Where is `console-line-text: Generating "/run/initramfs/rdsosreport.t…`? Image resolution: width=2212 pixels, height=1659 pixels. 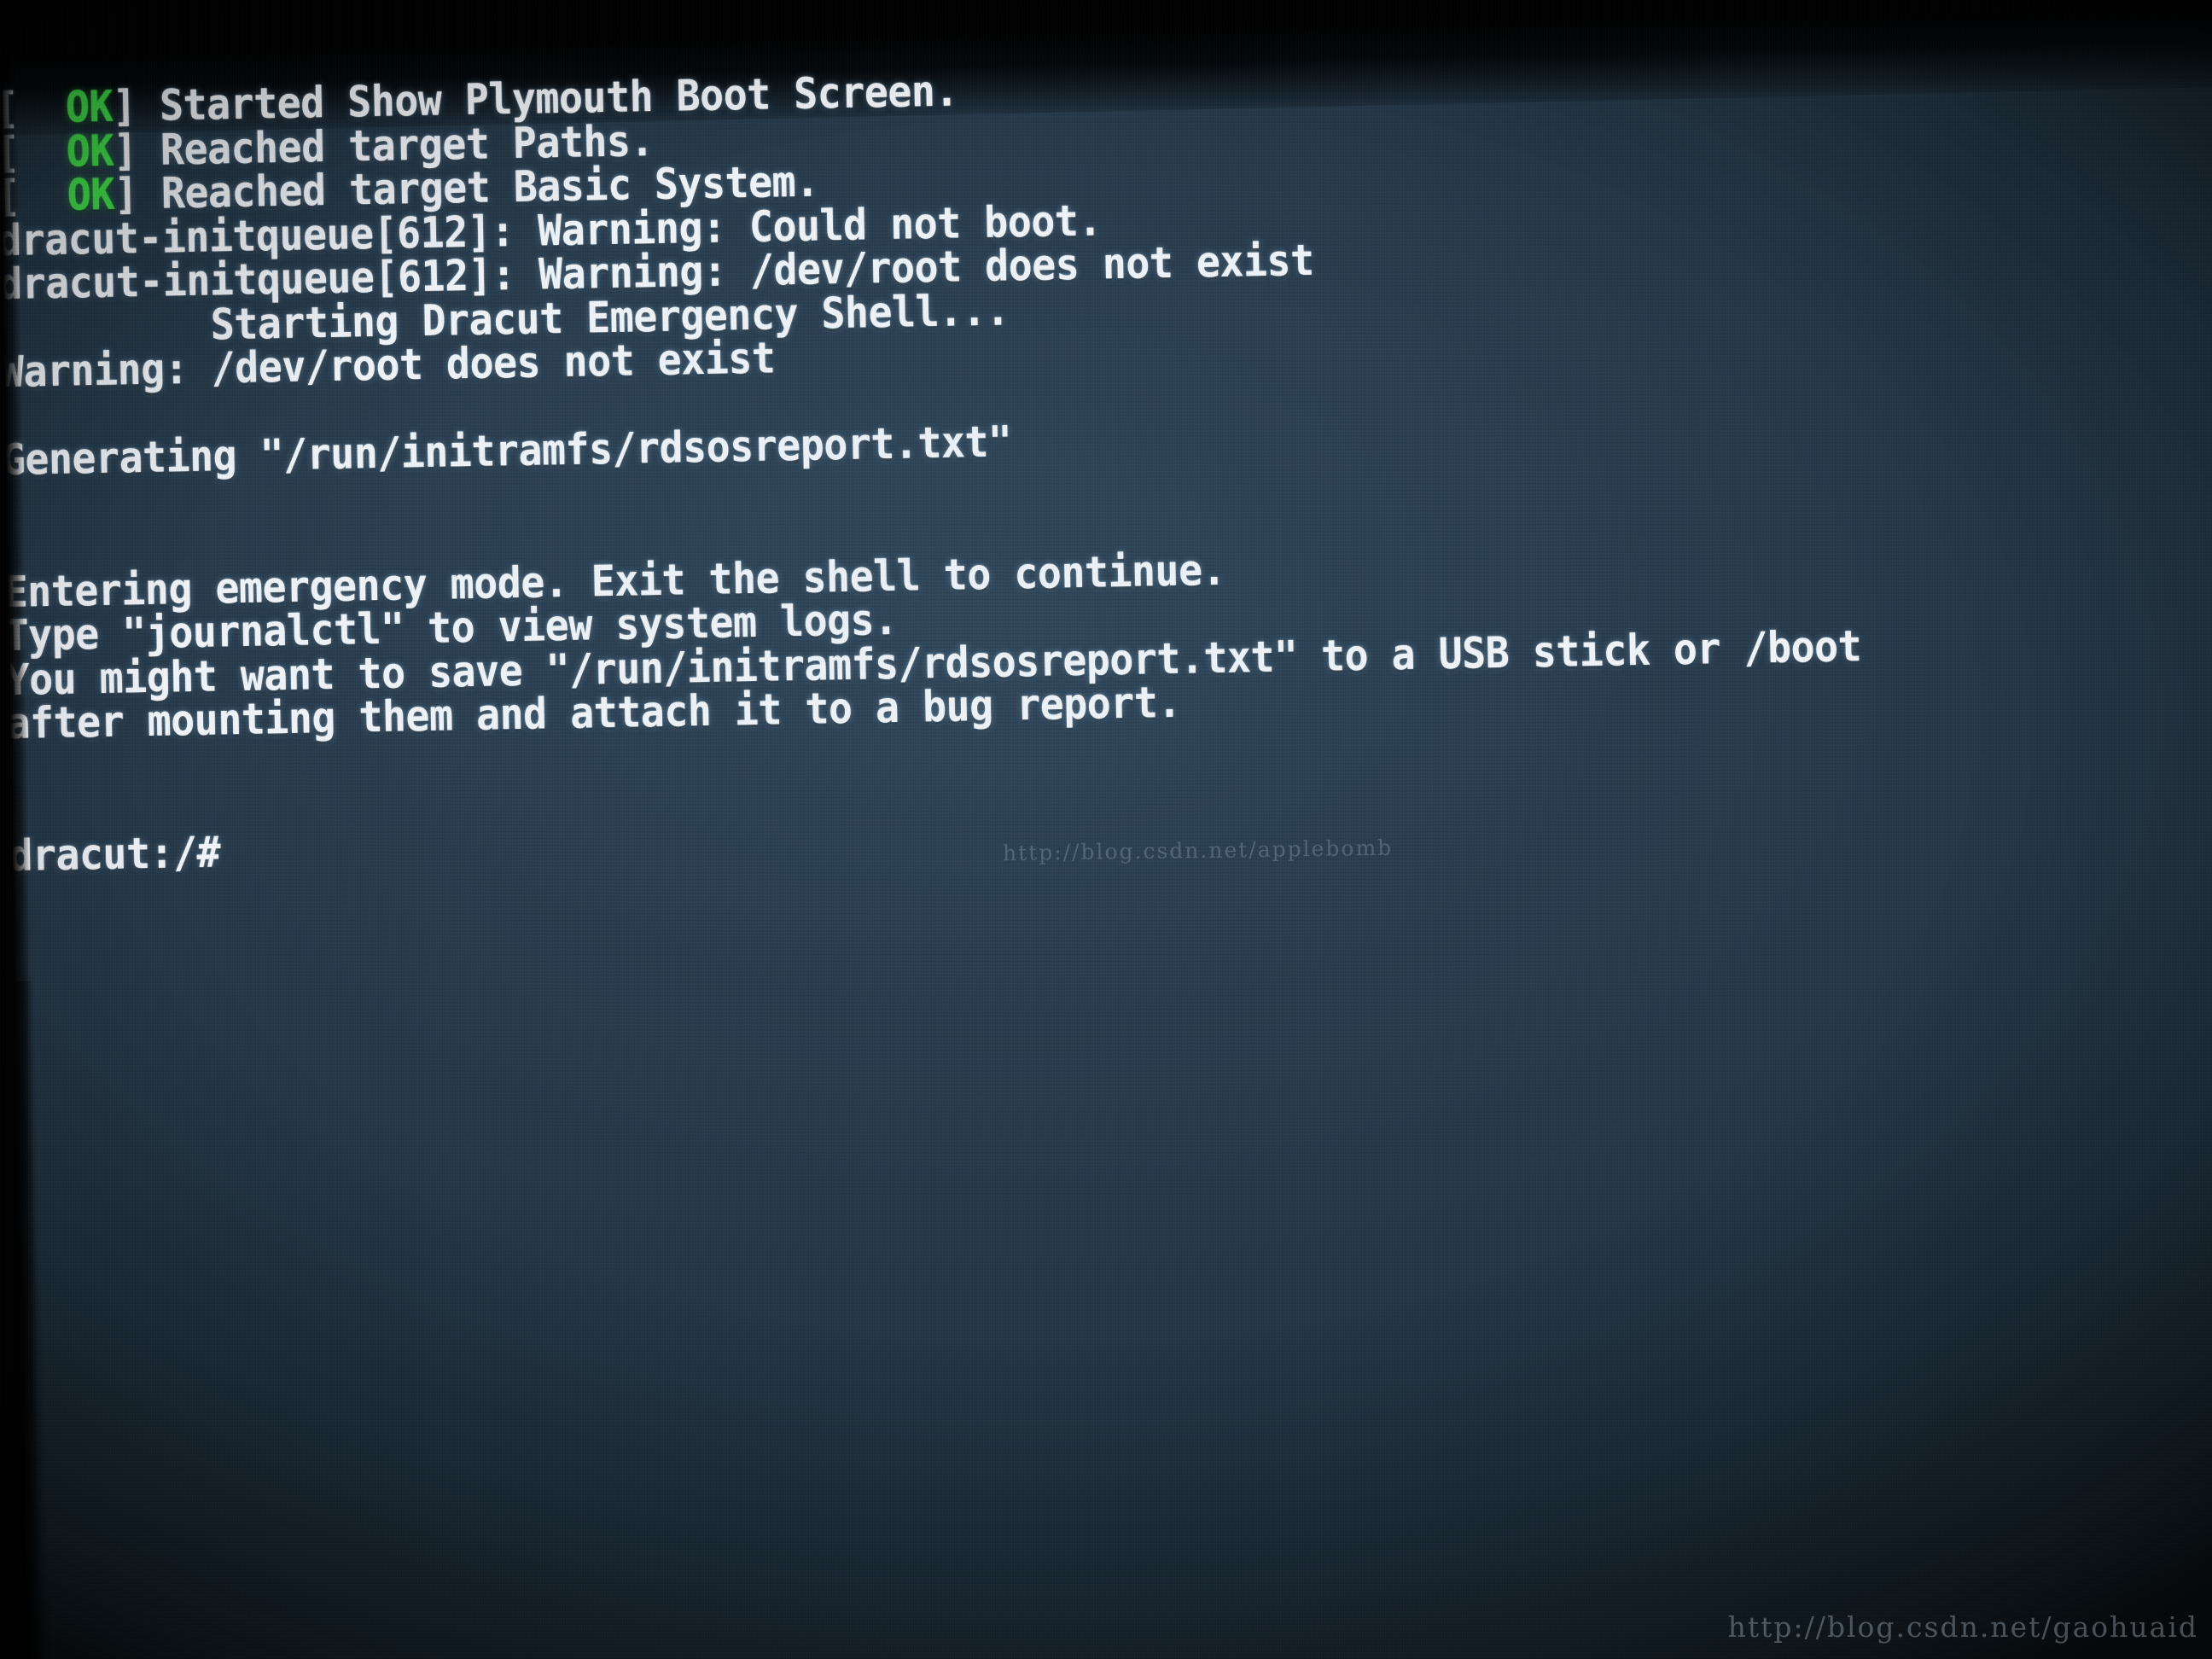 console-line-text: Generating "/run/initramfs/rdsosreport.t… is located at coordinates (507, 451).